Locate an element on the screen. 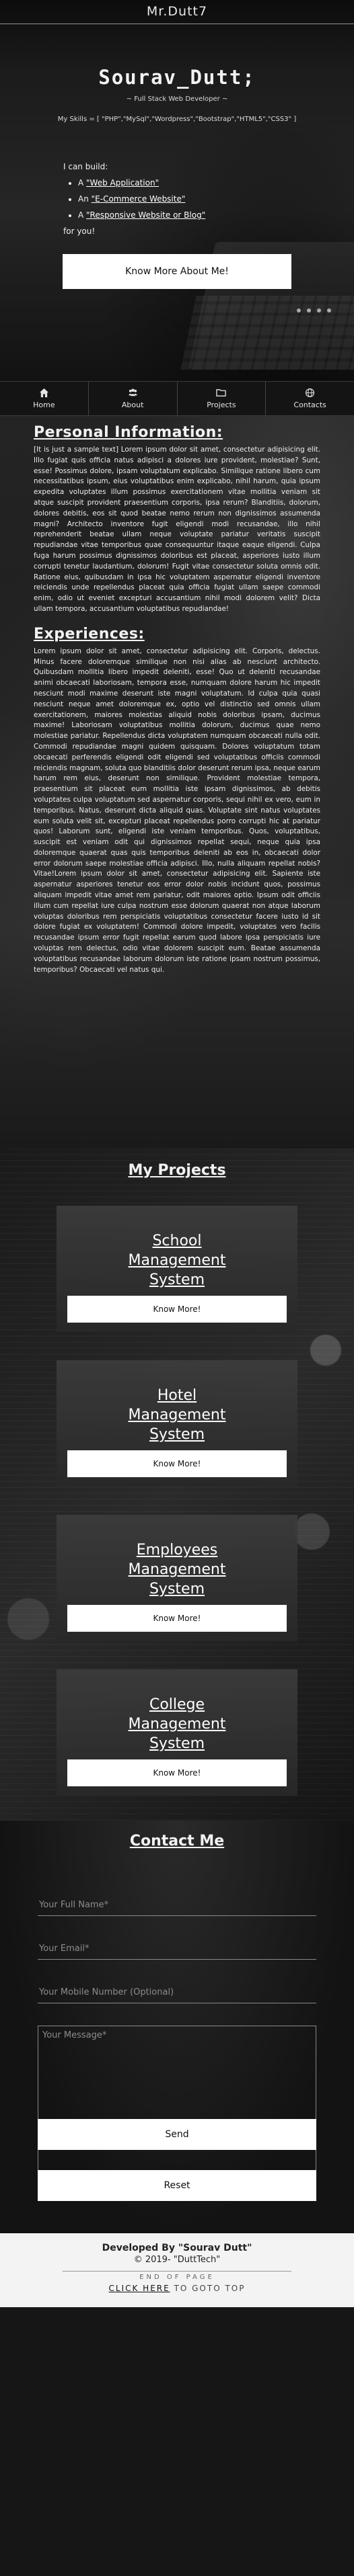 The image size is (354, 2576). project-card-employees: Employees Management System Know More! is located at coordinates (177, 1578).